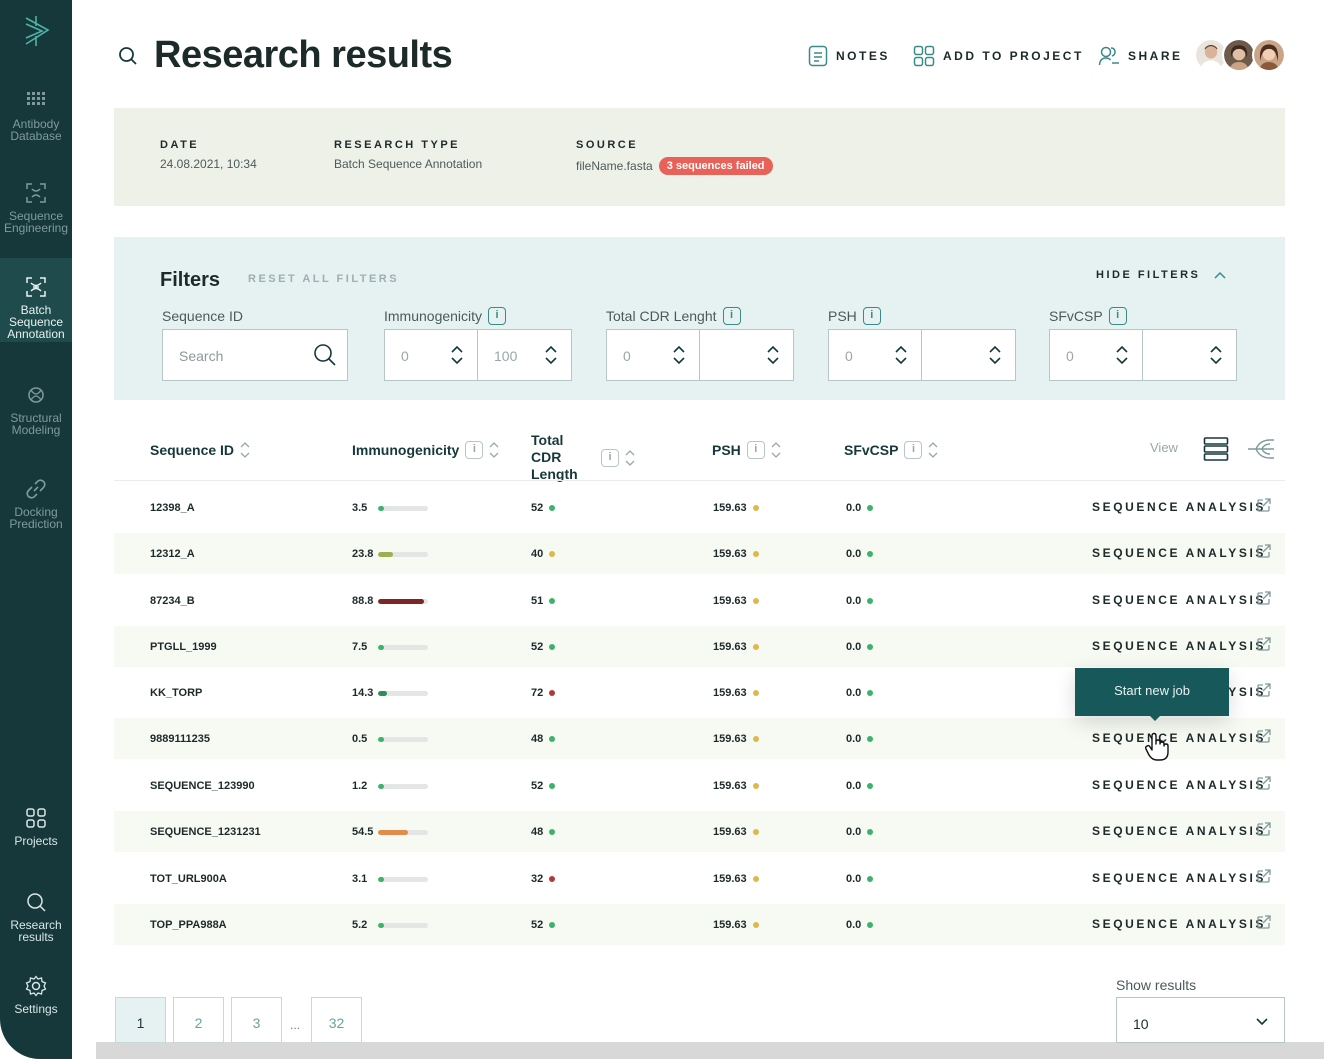 This screenshot has width=1324, height=1059. What do you see at coordinates (1189, 355) in the screenshot?
I see `sfvcsp-max-input` at bounding box center [1189, 355].